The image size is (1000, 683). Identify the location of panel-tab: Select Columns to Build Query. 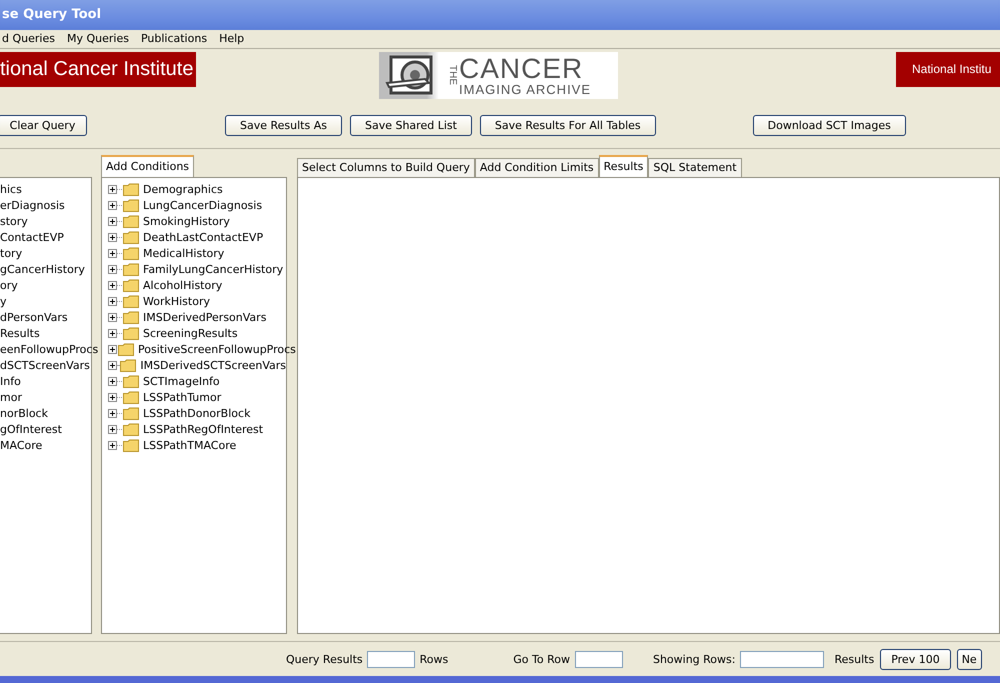
(386, 167).